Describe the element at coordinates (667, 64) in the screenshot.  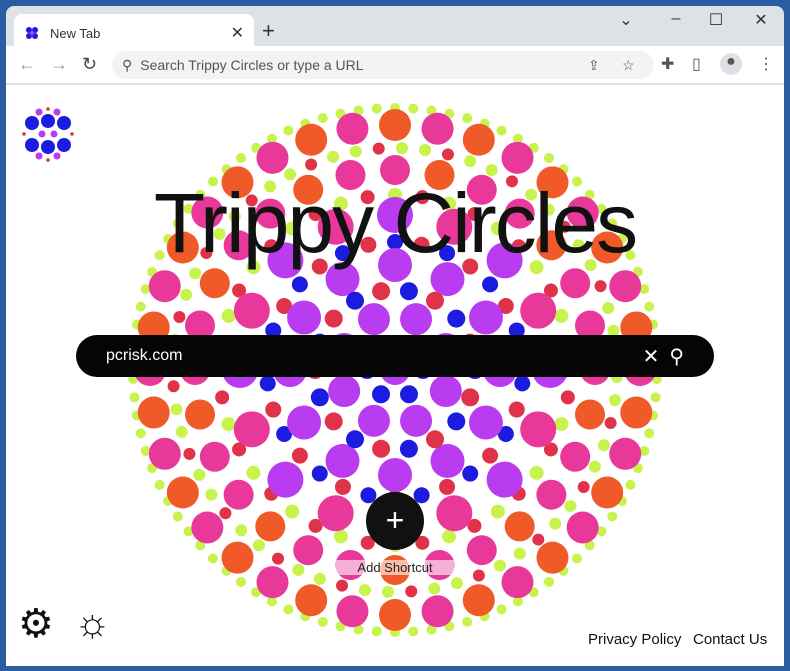
I see `puzzle-icon: ✚` at that location.